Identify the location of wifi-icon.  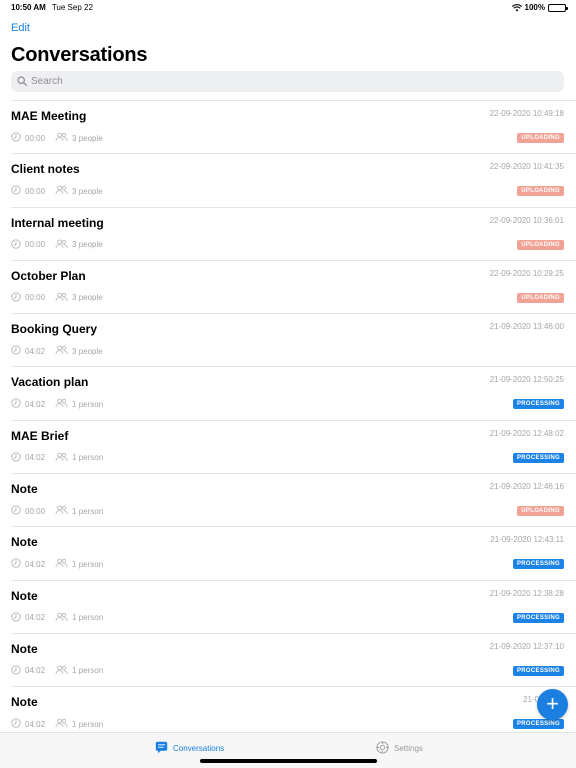
(516, 7).